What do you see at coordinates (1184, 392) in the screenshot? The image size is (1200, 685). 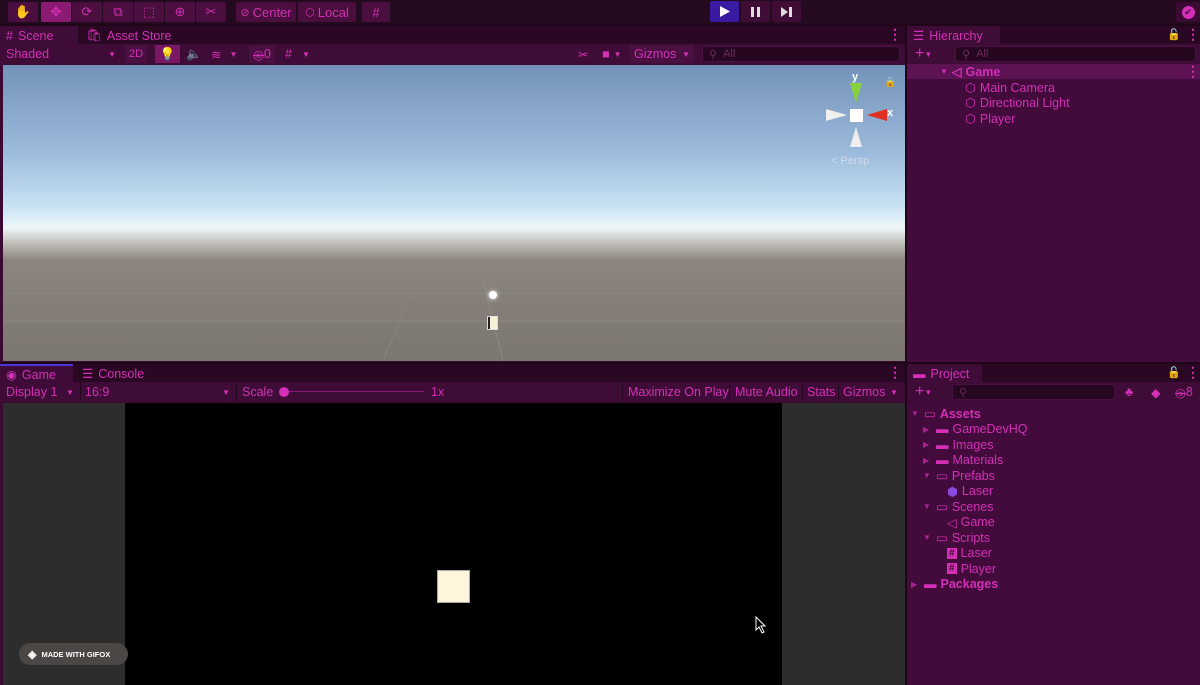 I see `hidden-packages-toggle: ◎ 8` at bounding box center [1184, 392].